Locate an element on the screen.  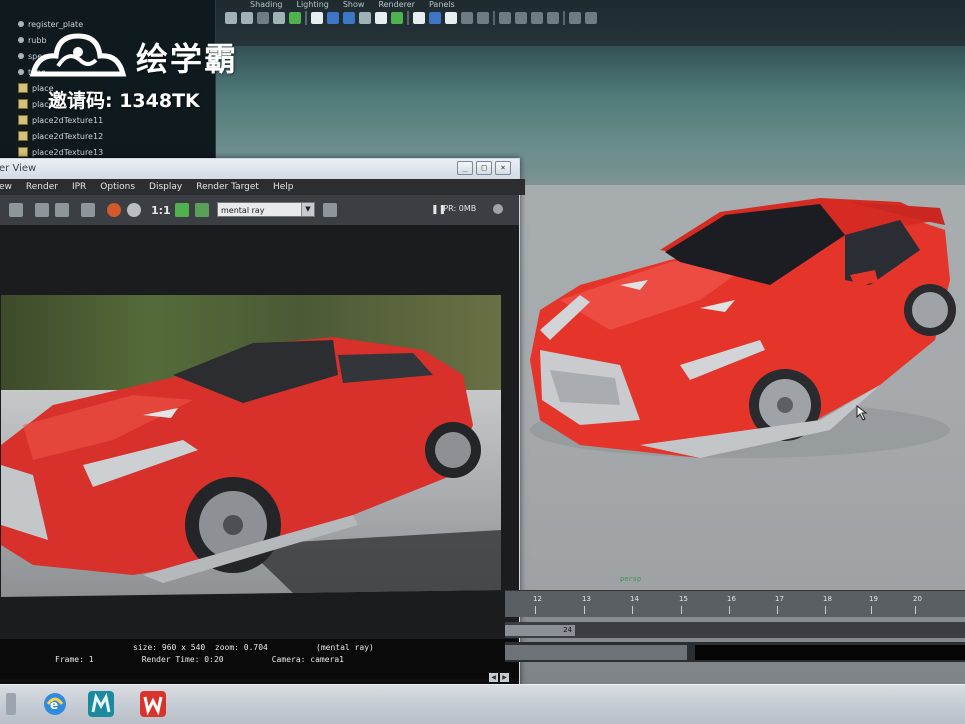
outliner-item-label: place2dTexture13 is located at coordinates (68, 152).